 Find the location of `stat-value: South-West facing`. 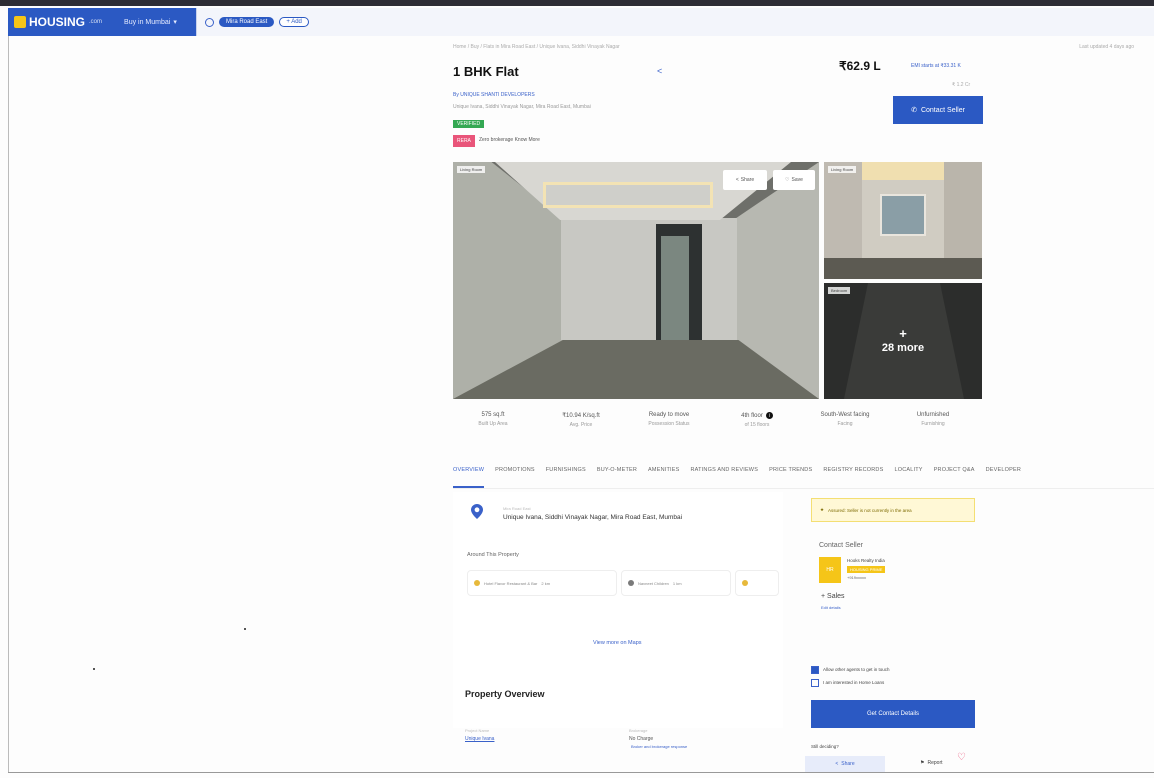

stat-value: South-West facing is located at coordinates (845, 415).